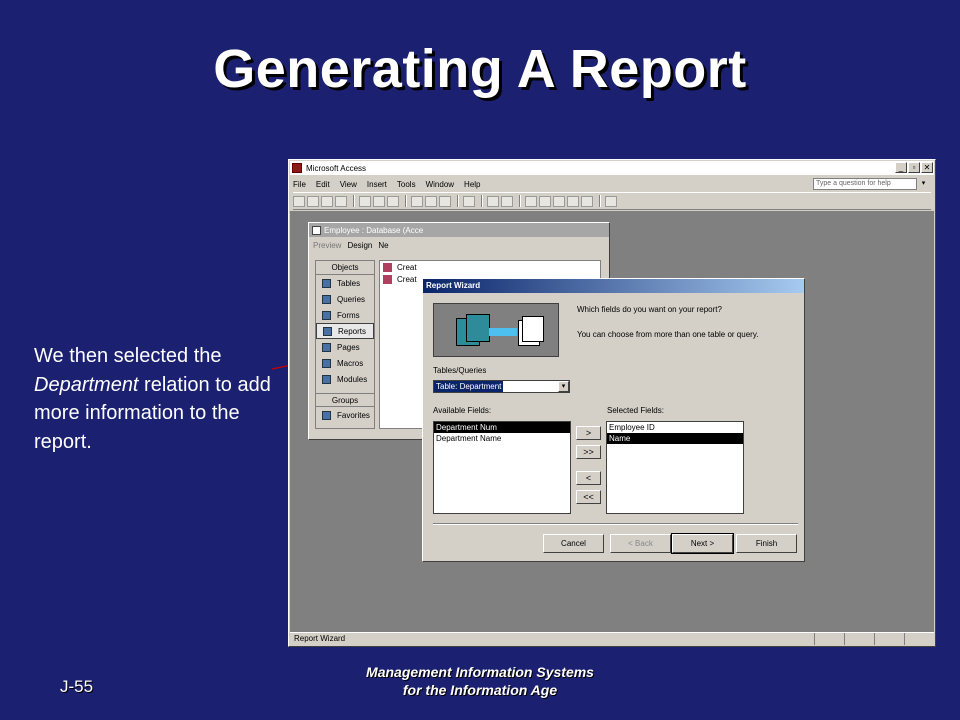 This screenshot has width=960, height=720. Describe the element at coordinates (469, 386) in the screenshot. I see `combo-selected-value: Table: Department` at that location.